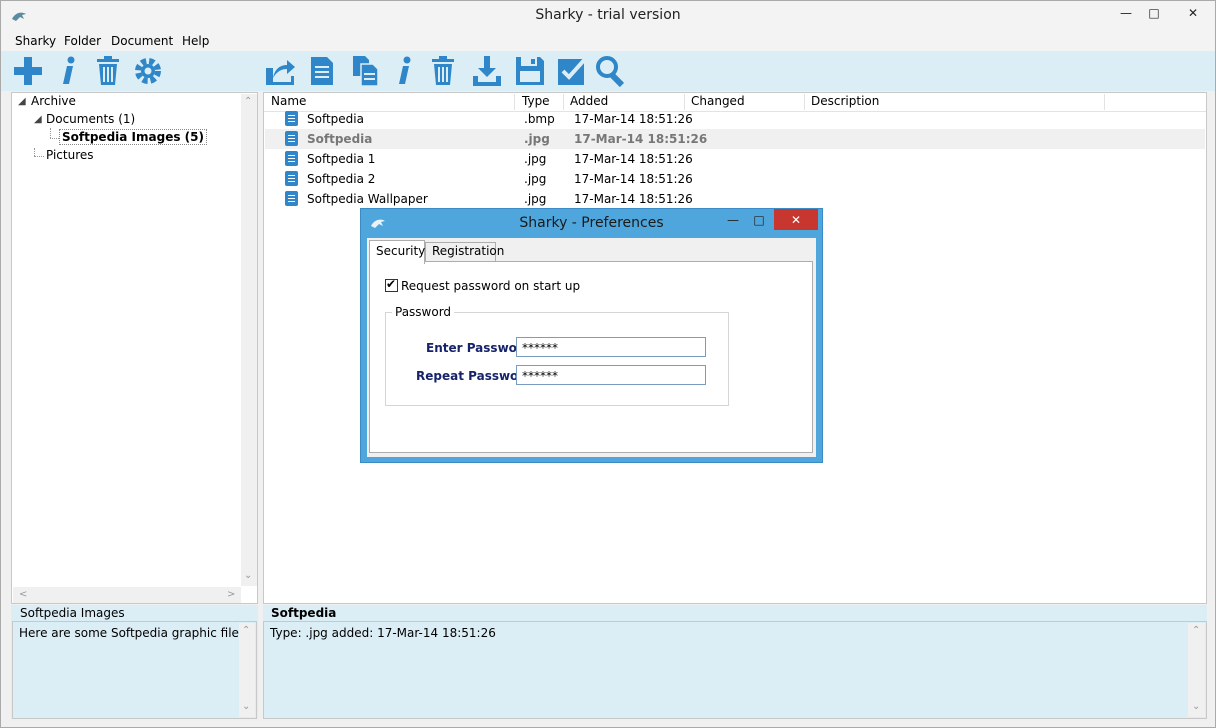 This screenshot has height=728, width=1216. I want to click on trash-icon, so click(108, 70).